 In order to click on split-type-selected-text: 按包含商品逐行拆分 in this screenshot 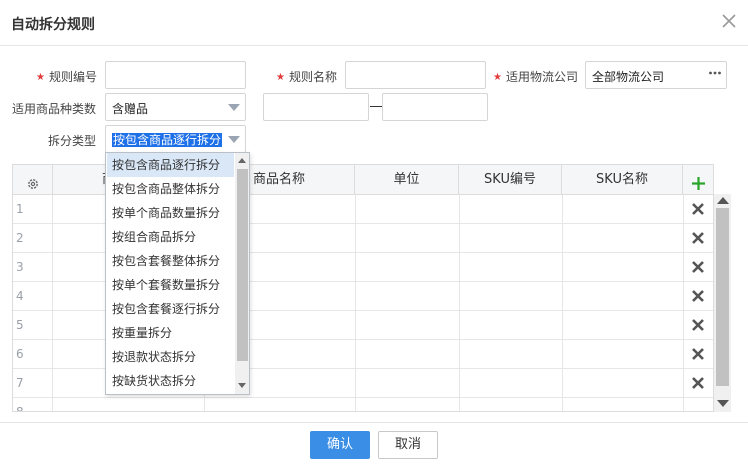, I will do `click(167, 140)`.